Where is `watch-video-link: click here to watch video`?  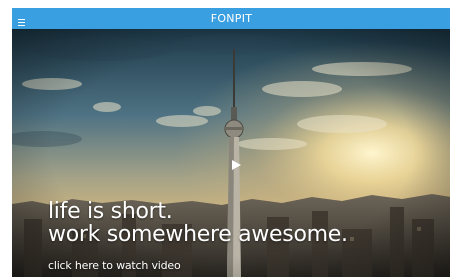 watch-video-link: click here to watch video is located at coordinates (114, 265).